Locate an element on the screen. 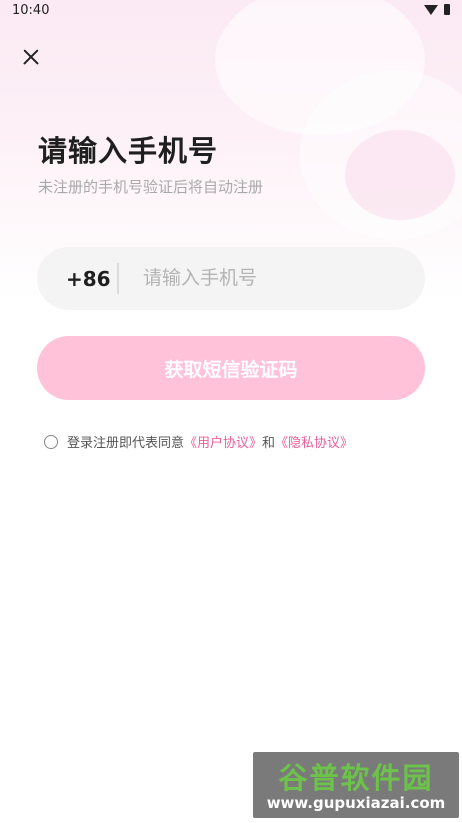  battery-icon is located at coordinates (447, 9).